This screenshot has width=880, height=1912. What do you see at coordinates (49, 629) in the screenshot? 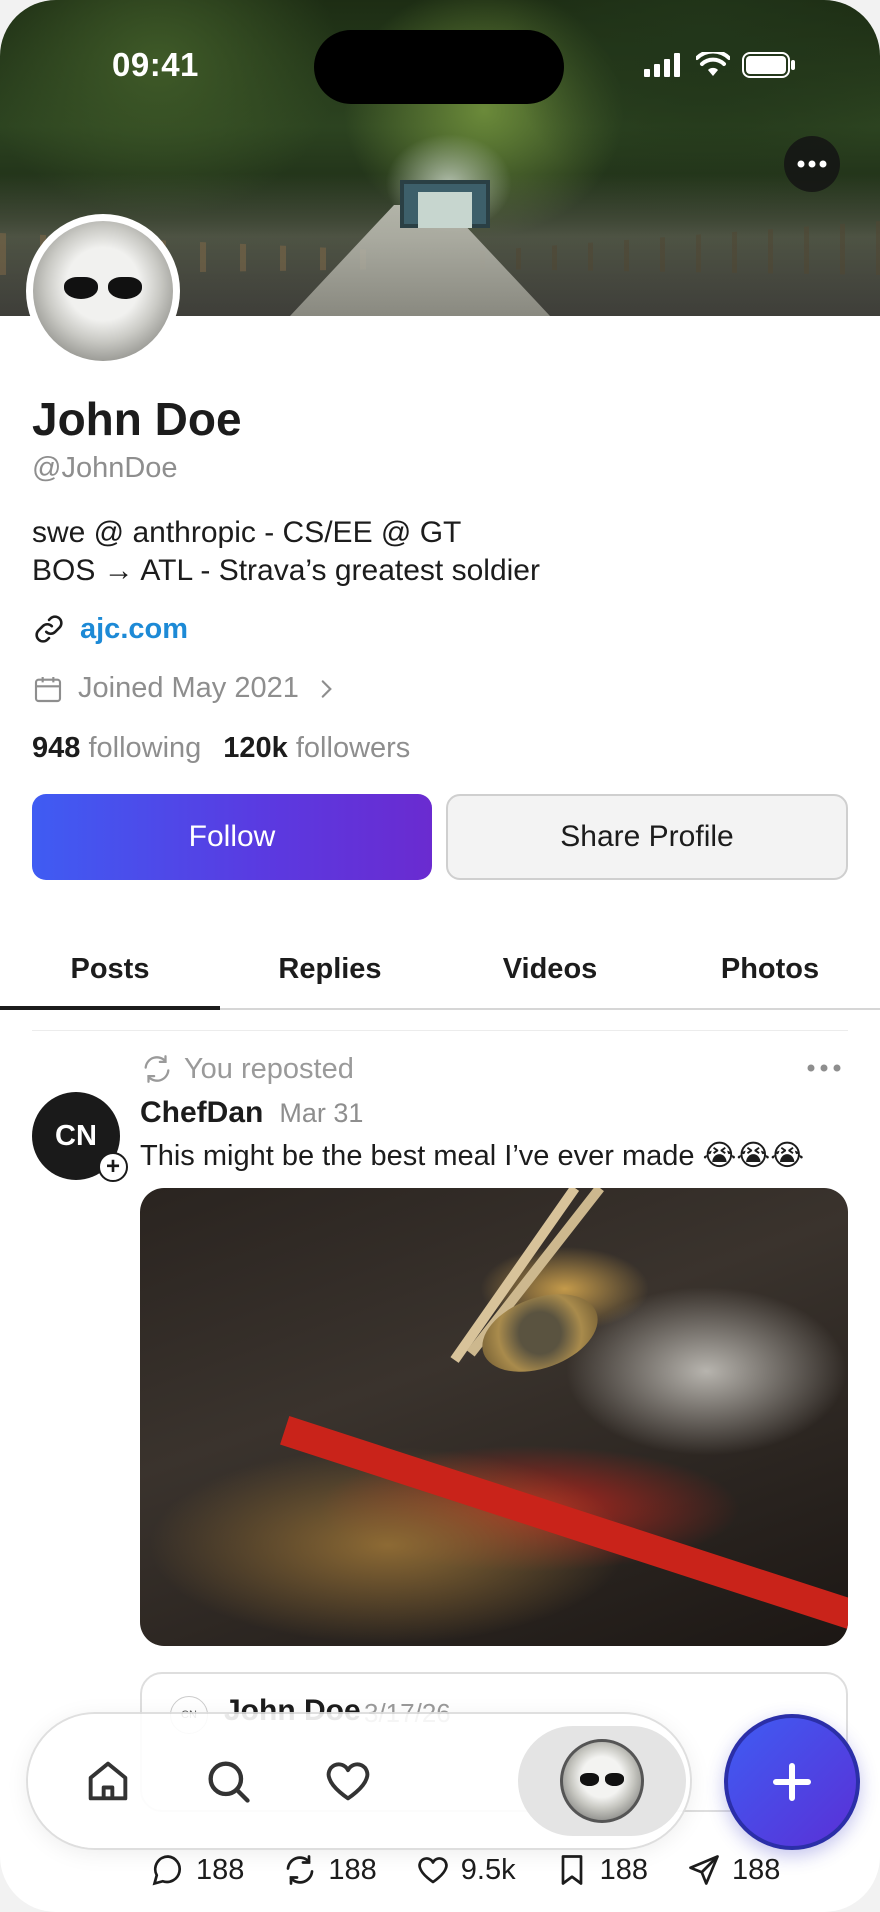
I see `link-icon` at bounding box center [49, 629].